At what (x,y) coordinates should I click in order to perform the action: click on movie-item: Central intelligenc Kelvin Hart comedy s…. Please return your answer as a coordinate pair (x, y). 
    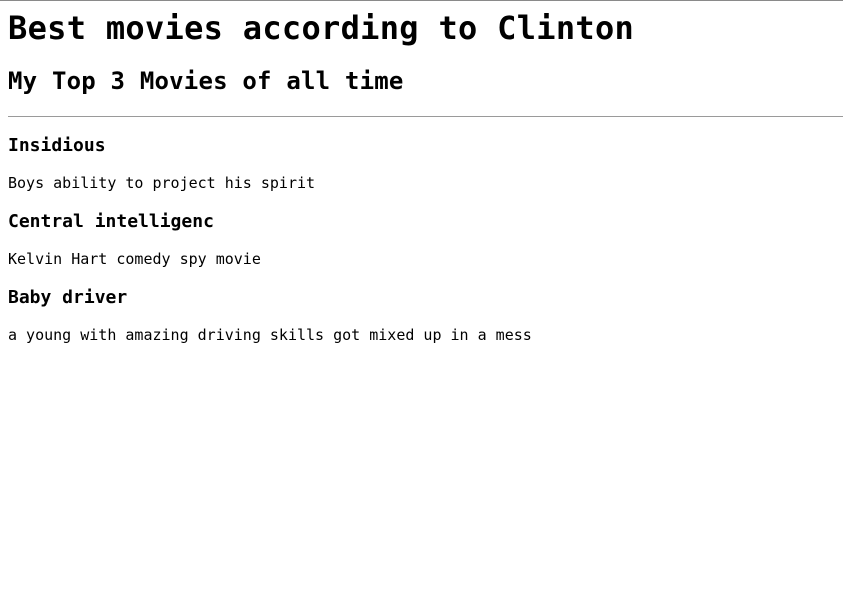
    Looking at the image, I should click on (425, 240).